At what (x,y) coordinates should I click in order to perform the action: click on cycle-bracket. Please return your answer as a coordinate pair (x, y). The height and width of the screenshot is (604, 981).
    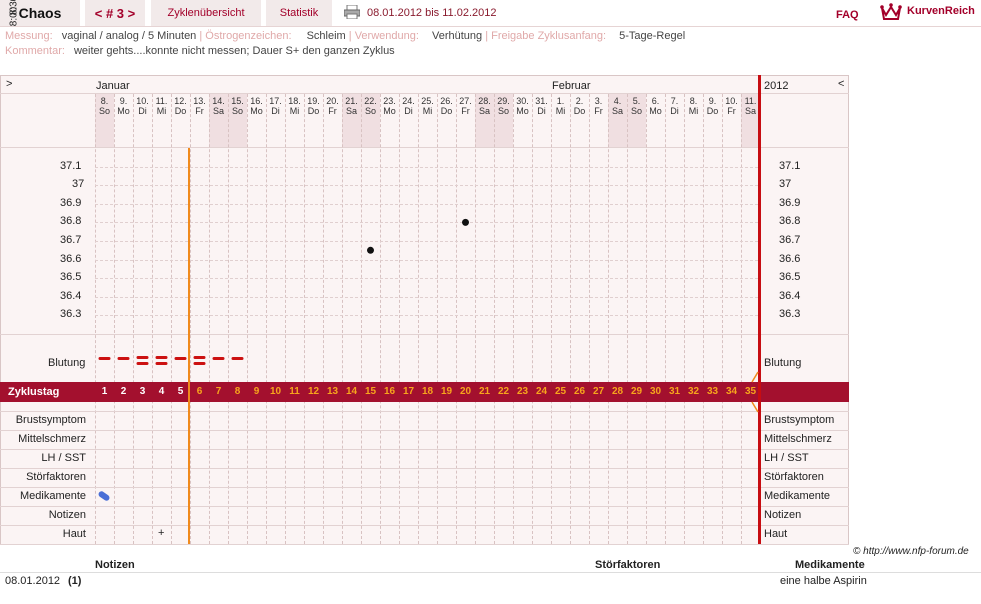
    Looking at the image, I should click on (755, 392).